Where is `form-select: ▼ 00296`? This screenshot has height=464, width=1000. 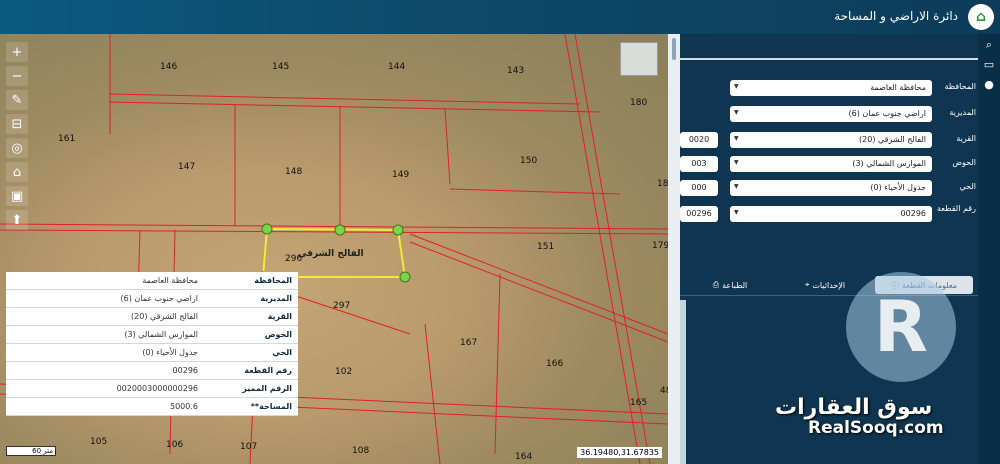
form-select: ▼ 00296 is located at coordinates (831, 214).